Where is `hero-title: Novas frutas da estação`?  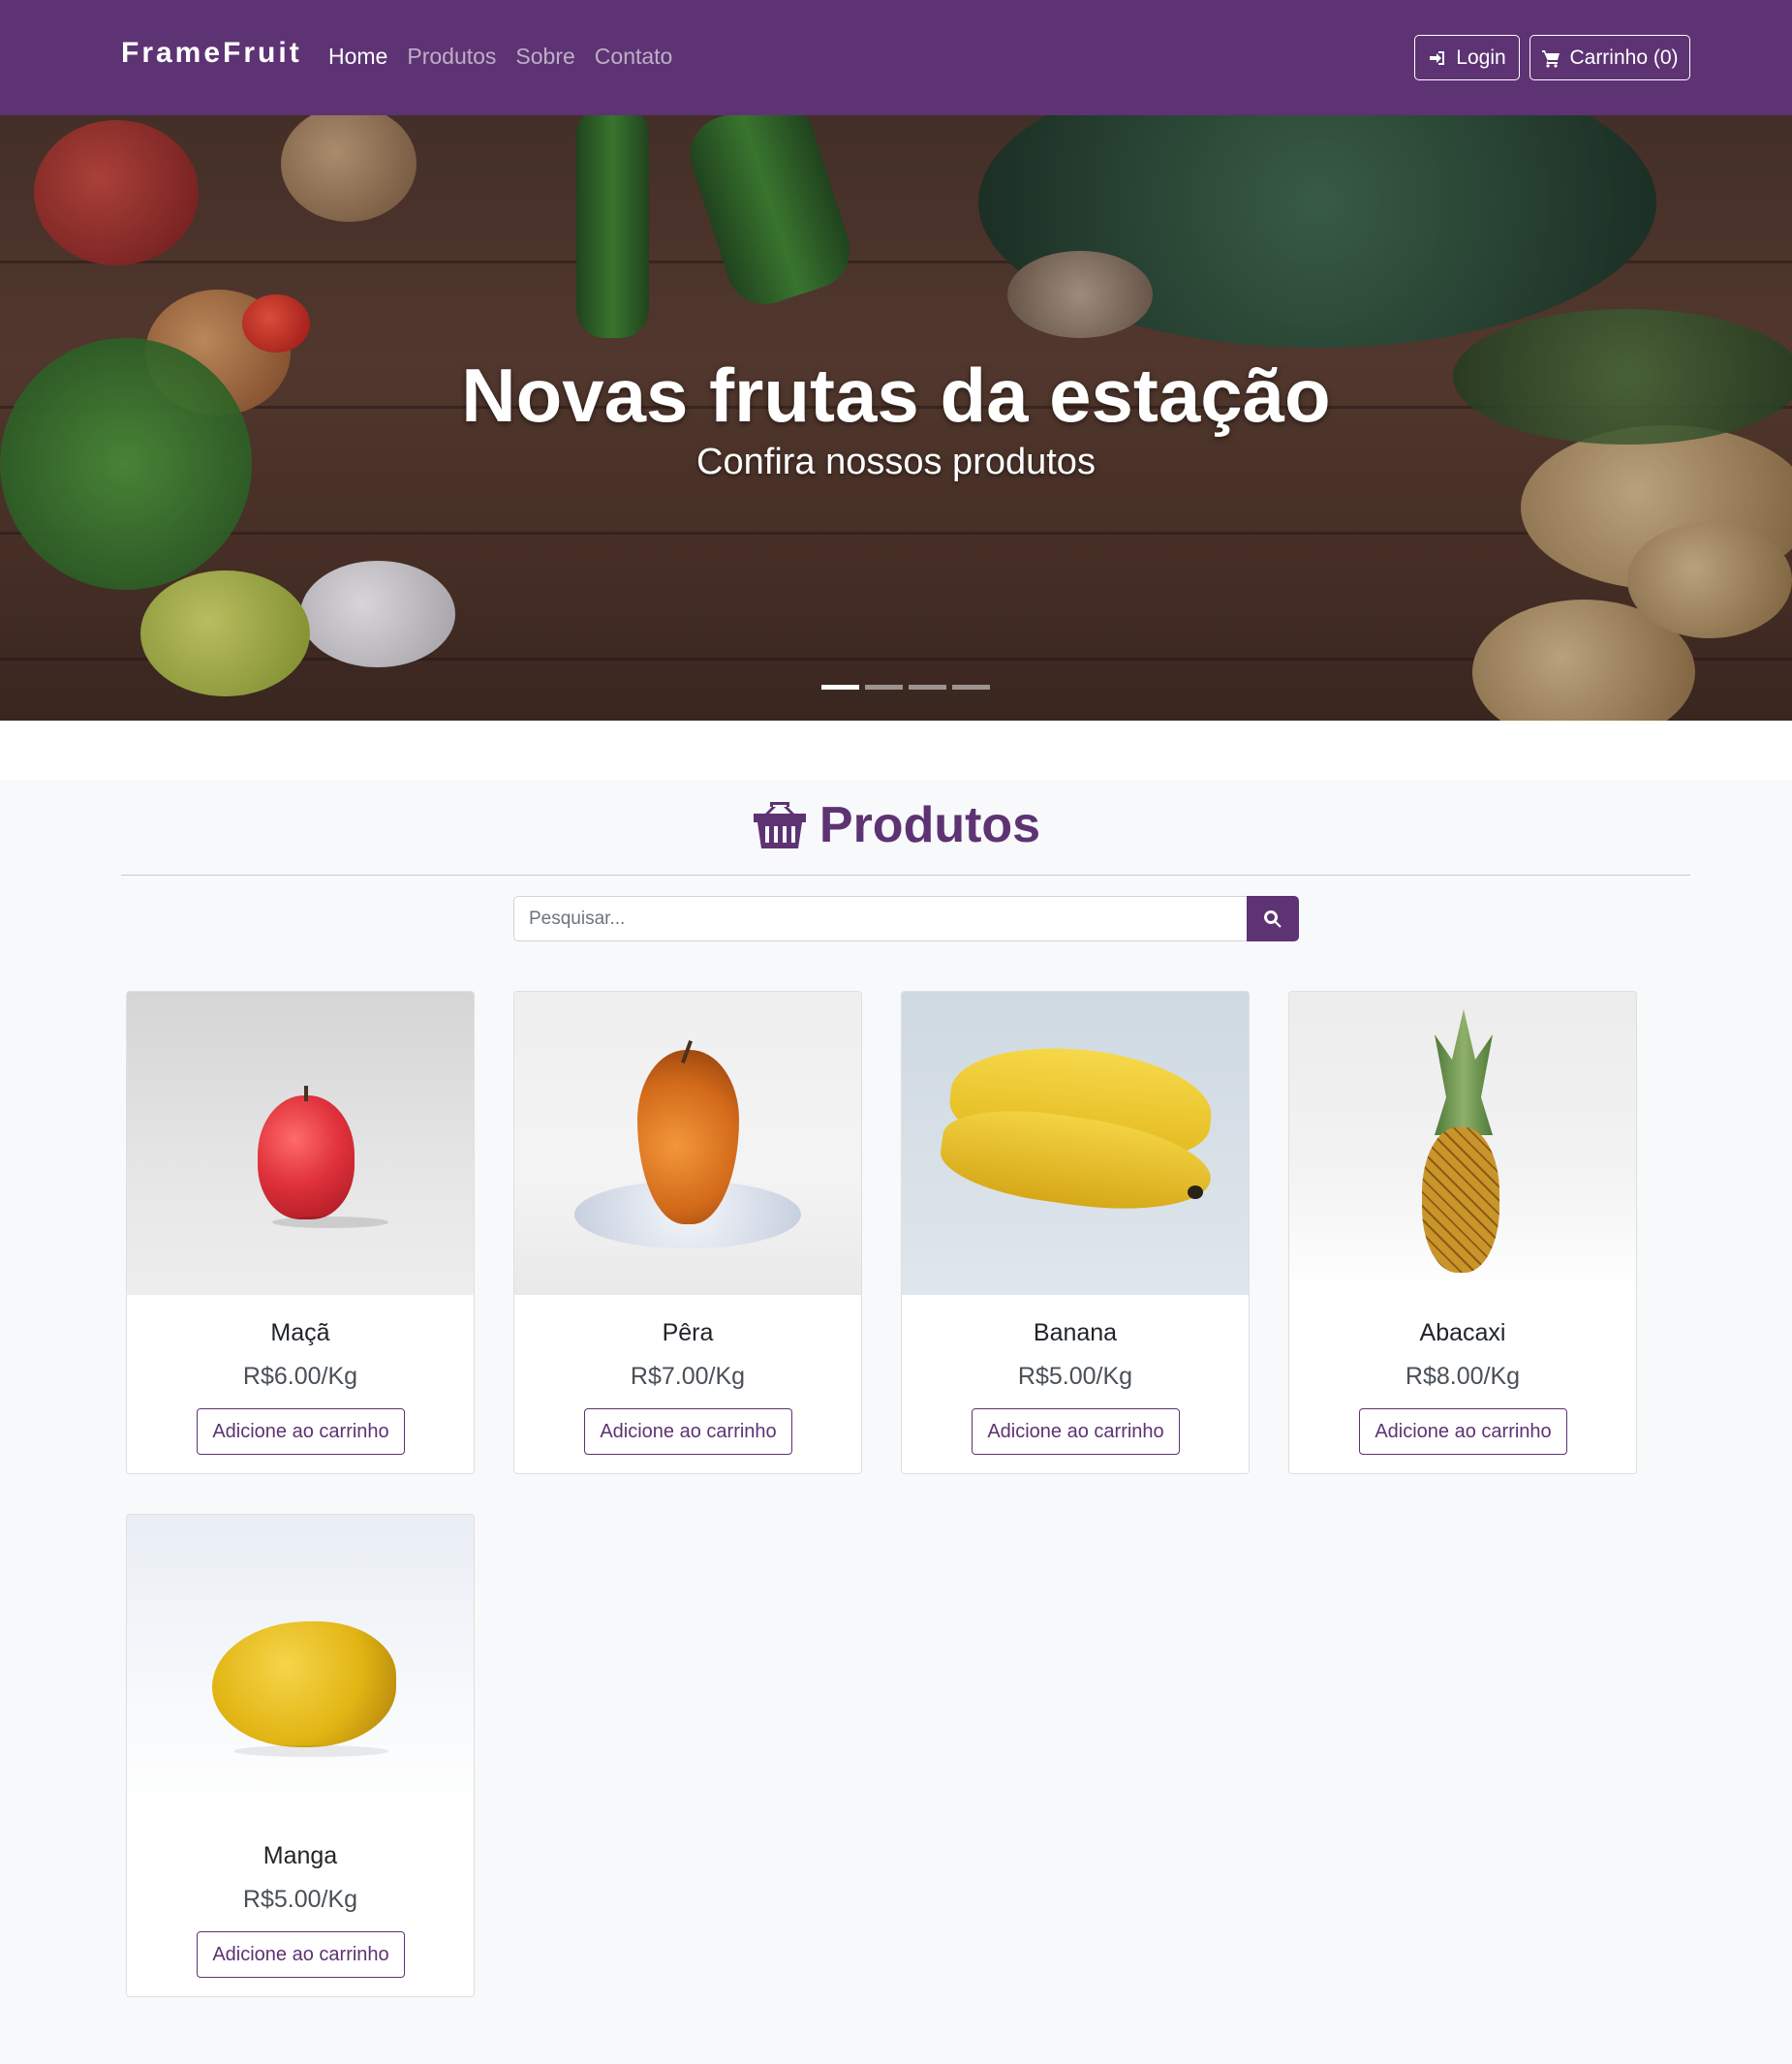
hero-title: Novas frutas da estação is located at coordinates (896, 395).